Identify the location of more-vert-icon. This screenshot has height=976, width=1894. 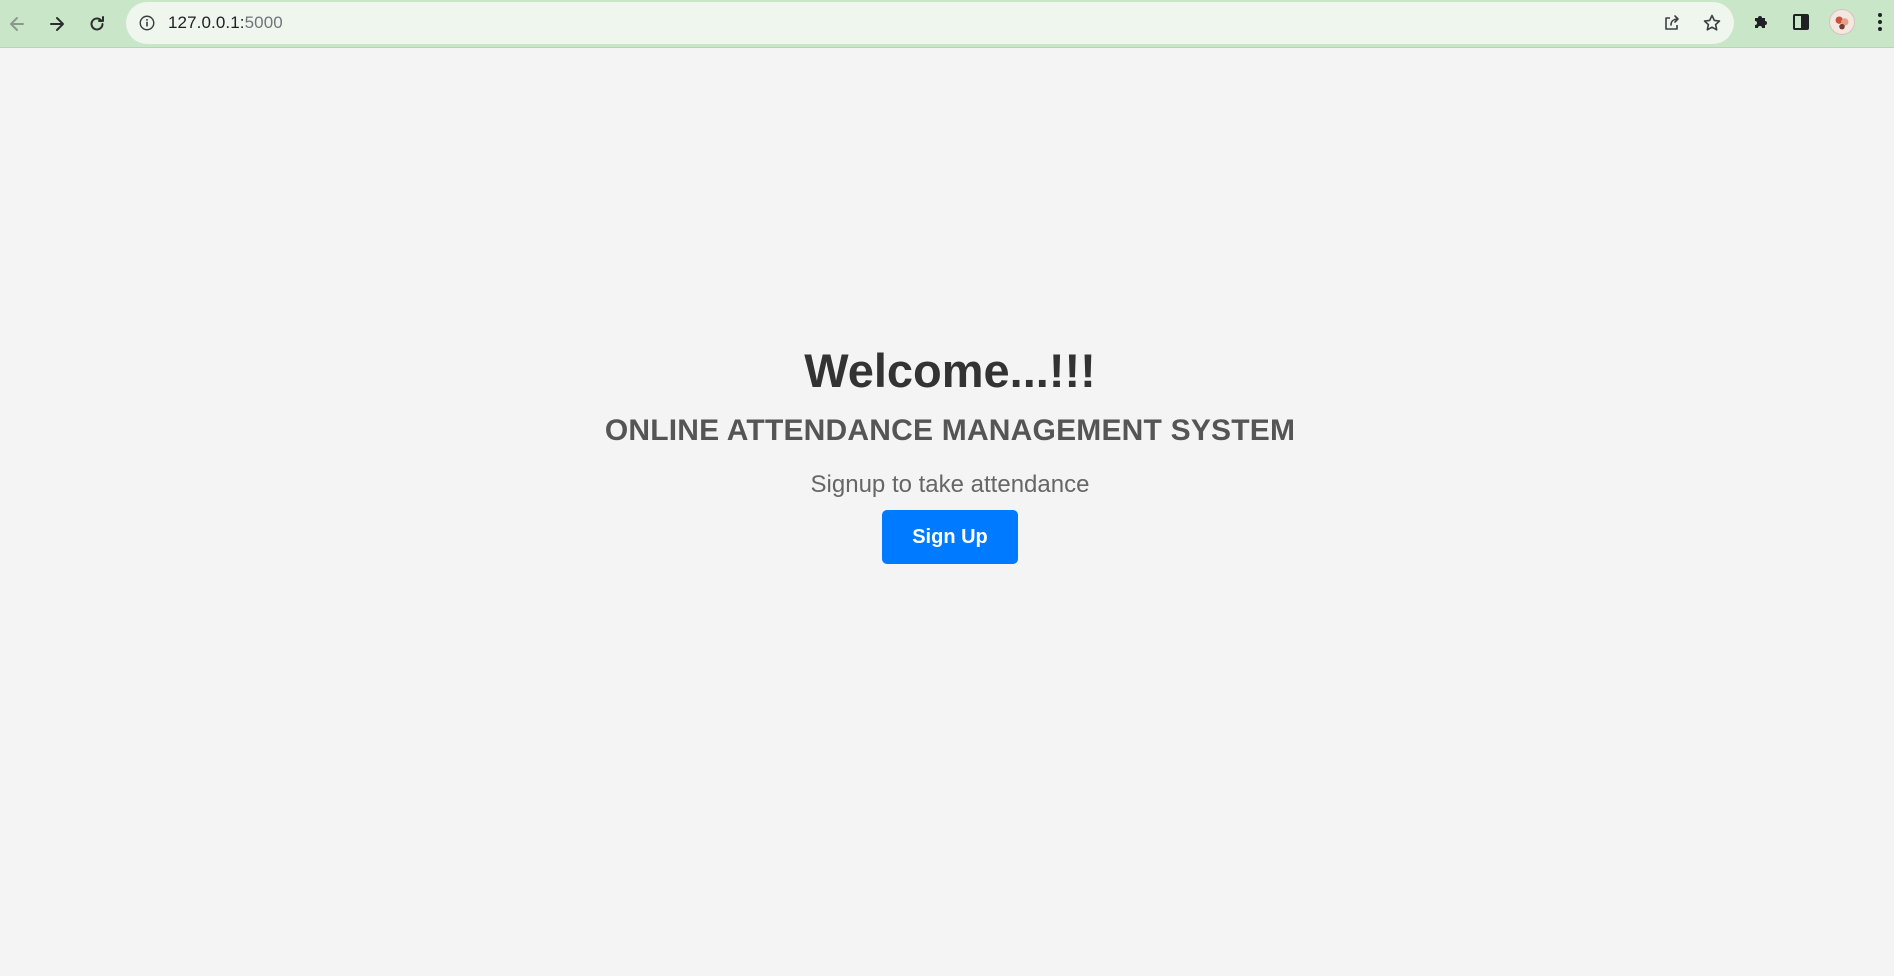
(1880, 22).